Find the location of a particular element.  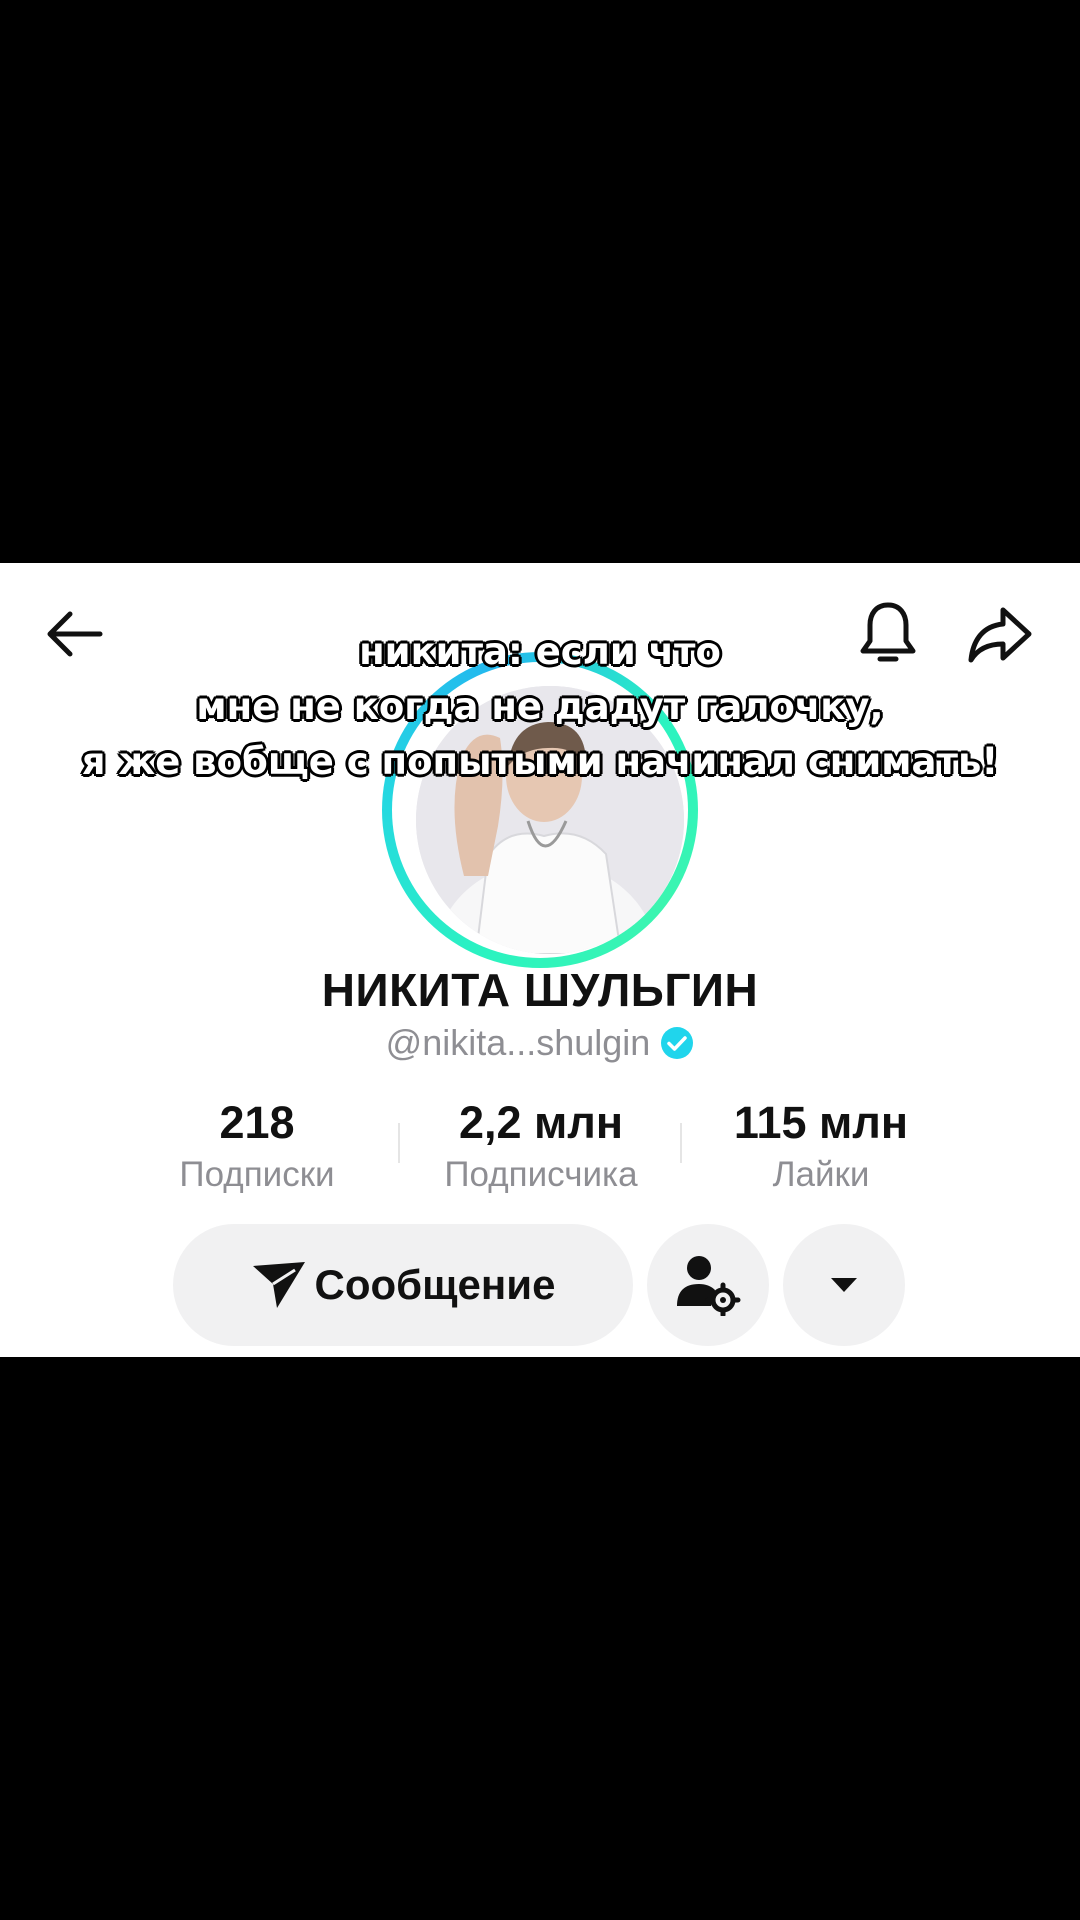

stat-following-value: 218 is located at coordinates (257, 1122).